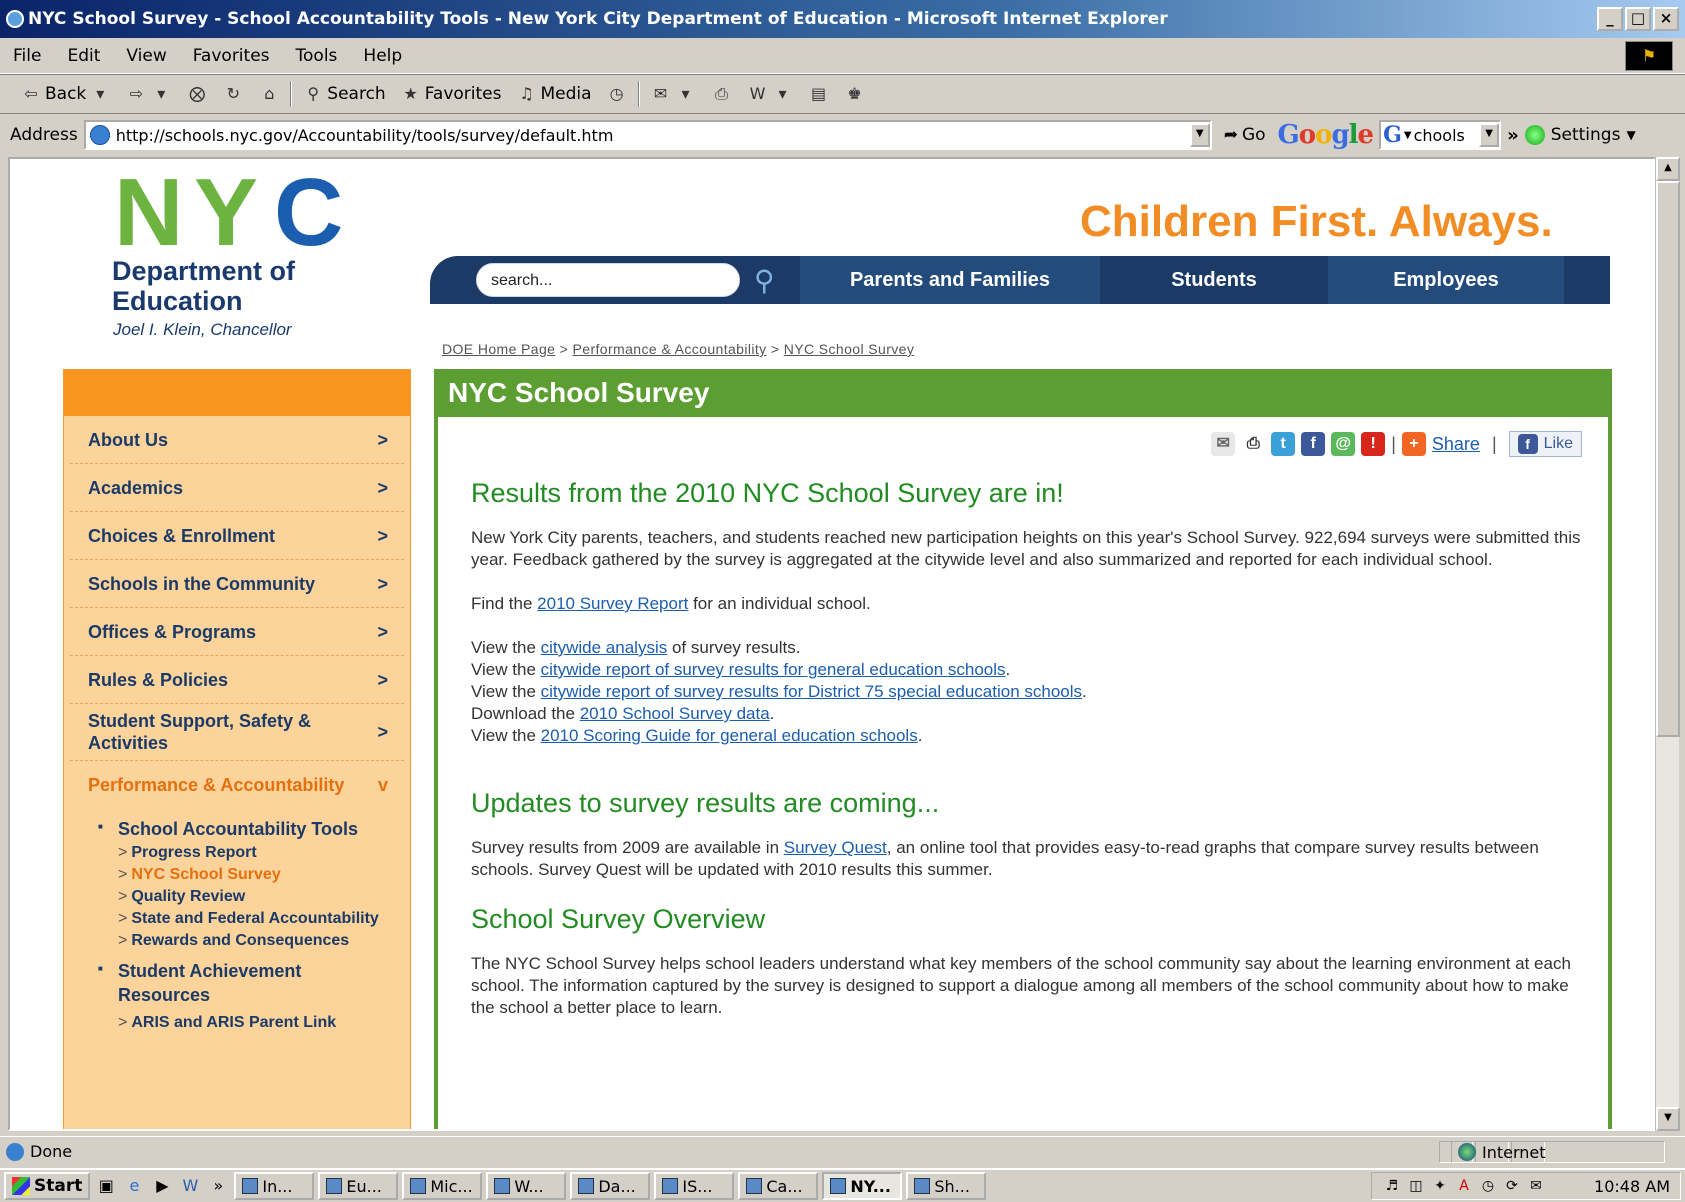  I want to click on facebook-icon: f, so click(1313, 444).